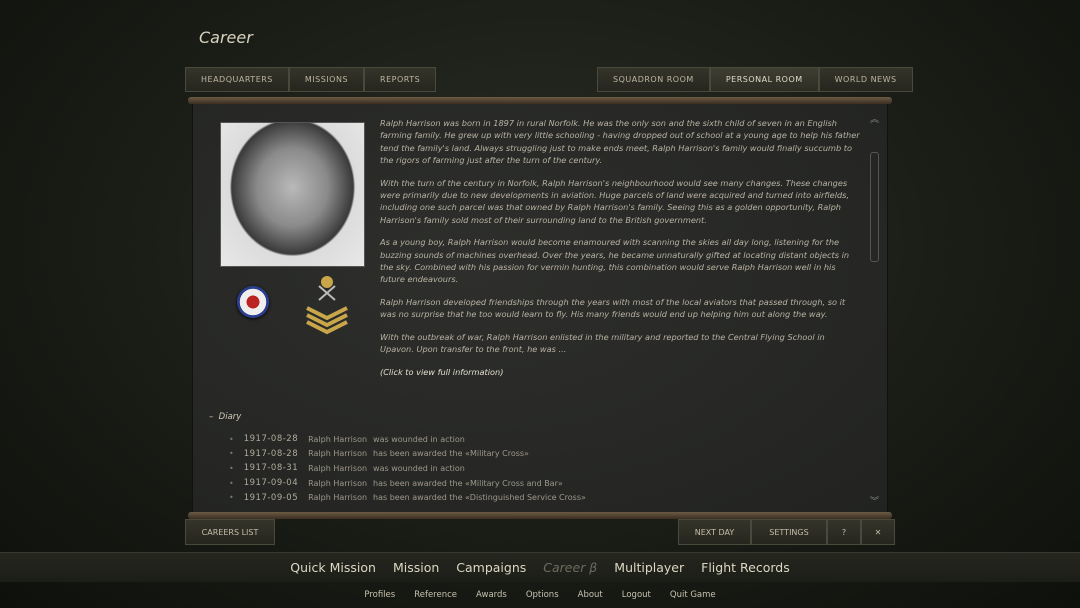  Describe the element at coordinates (237, 79) in the screenshot. I see `tab-headquarters: HEADQUARTERS` at that location.